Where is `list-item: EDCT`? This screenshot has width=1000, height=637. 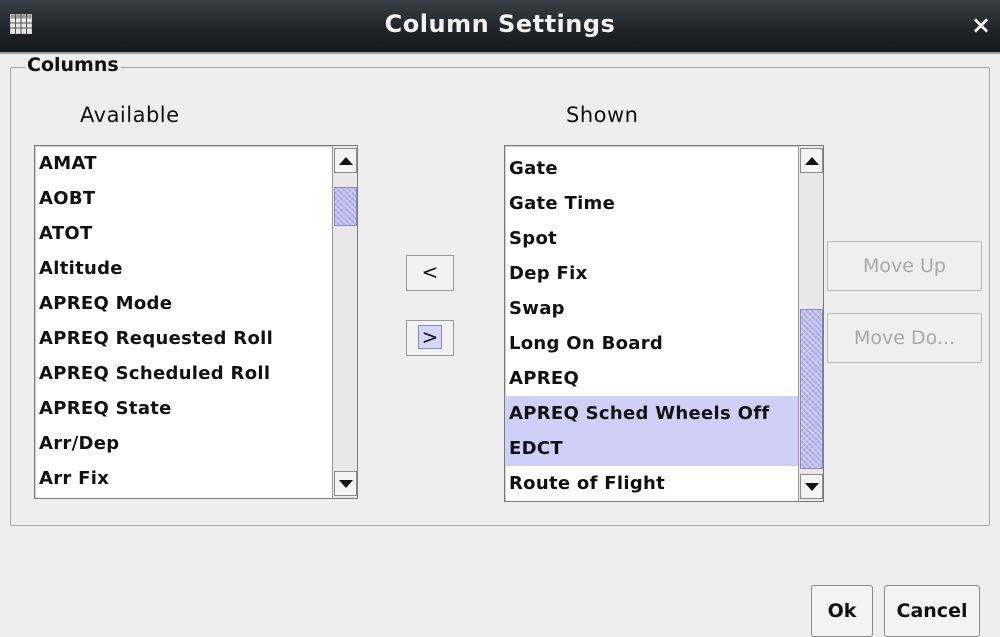 list-item: EDCT is located at coordinates (651, 448).